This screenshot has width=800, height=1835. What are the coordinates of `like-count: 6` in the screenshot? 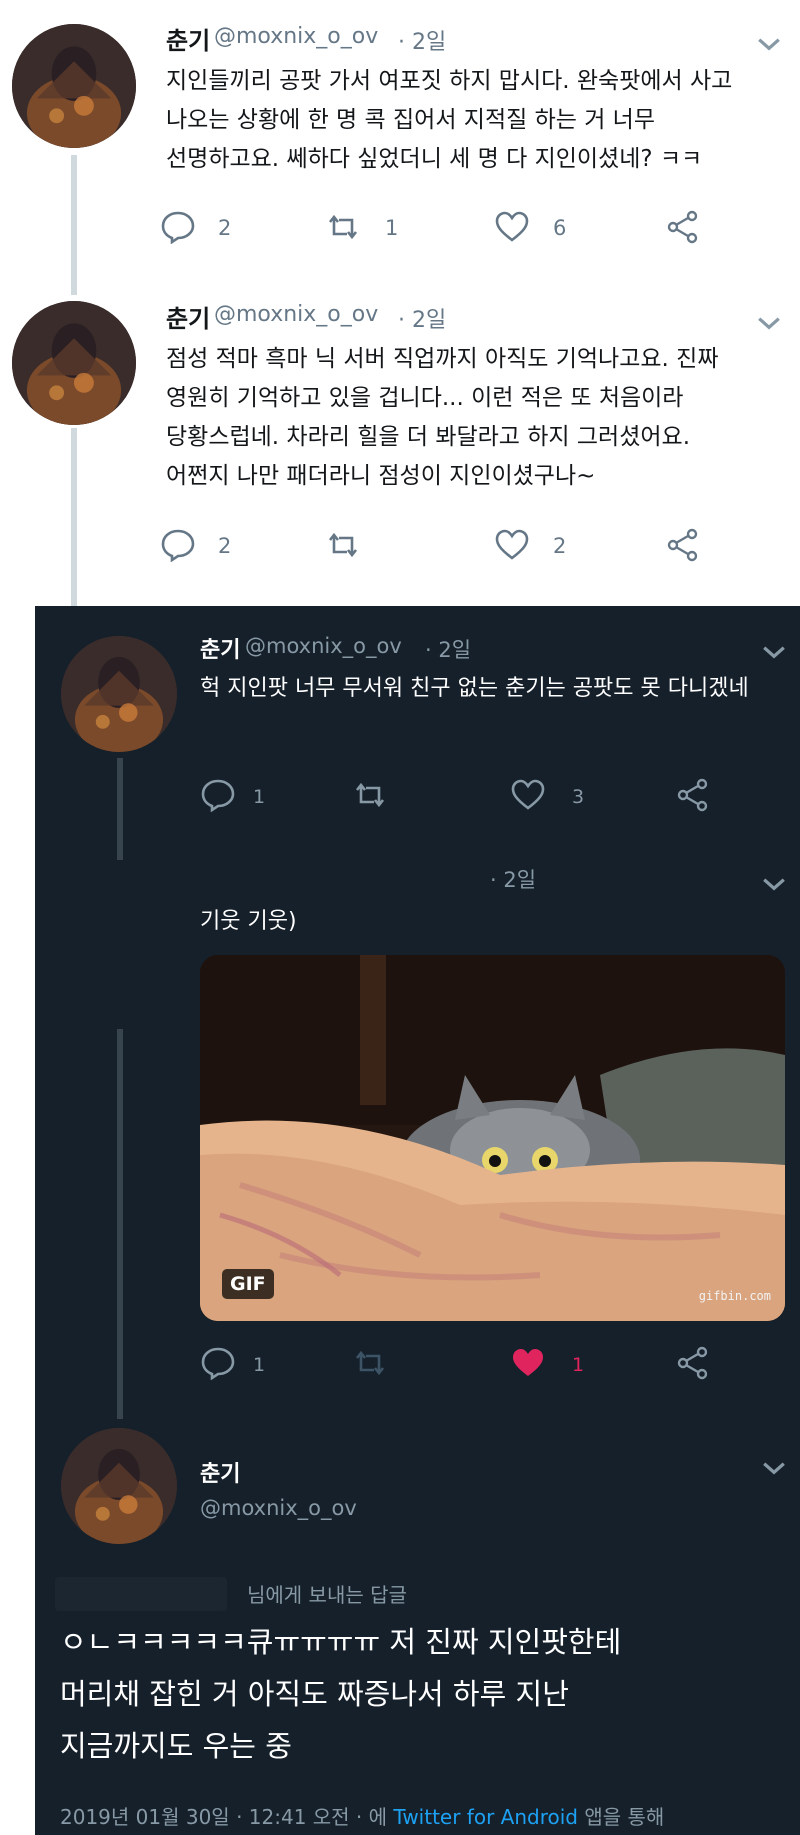 It's located at (560, 228).